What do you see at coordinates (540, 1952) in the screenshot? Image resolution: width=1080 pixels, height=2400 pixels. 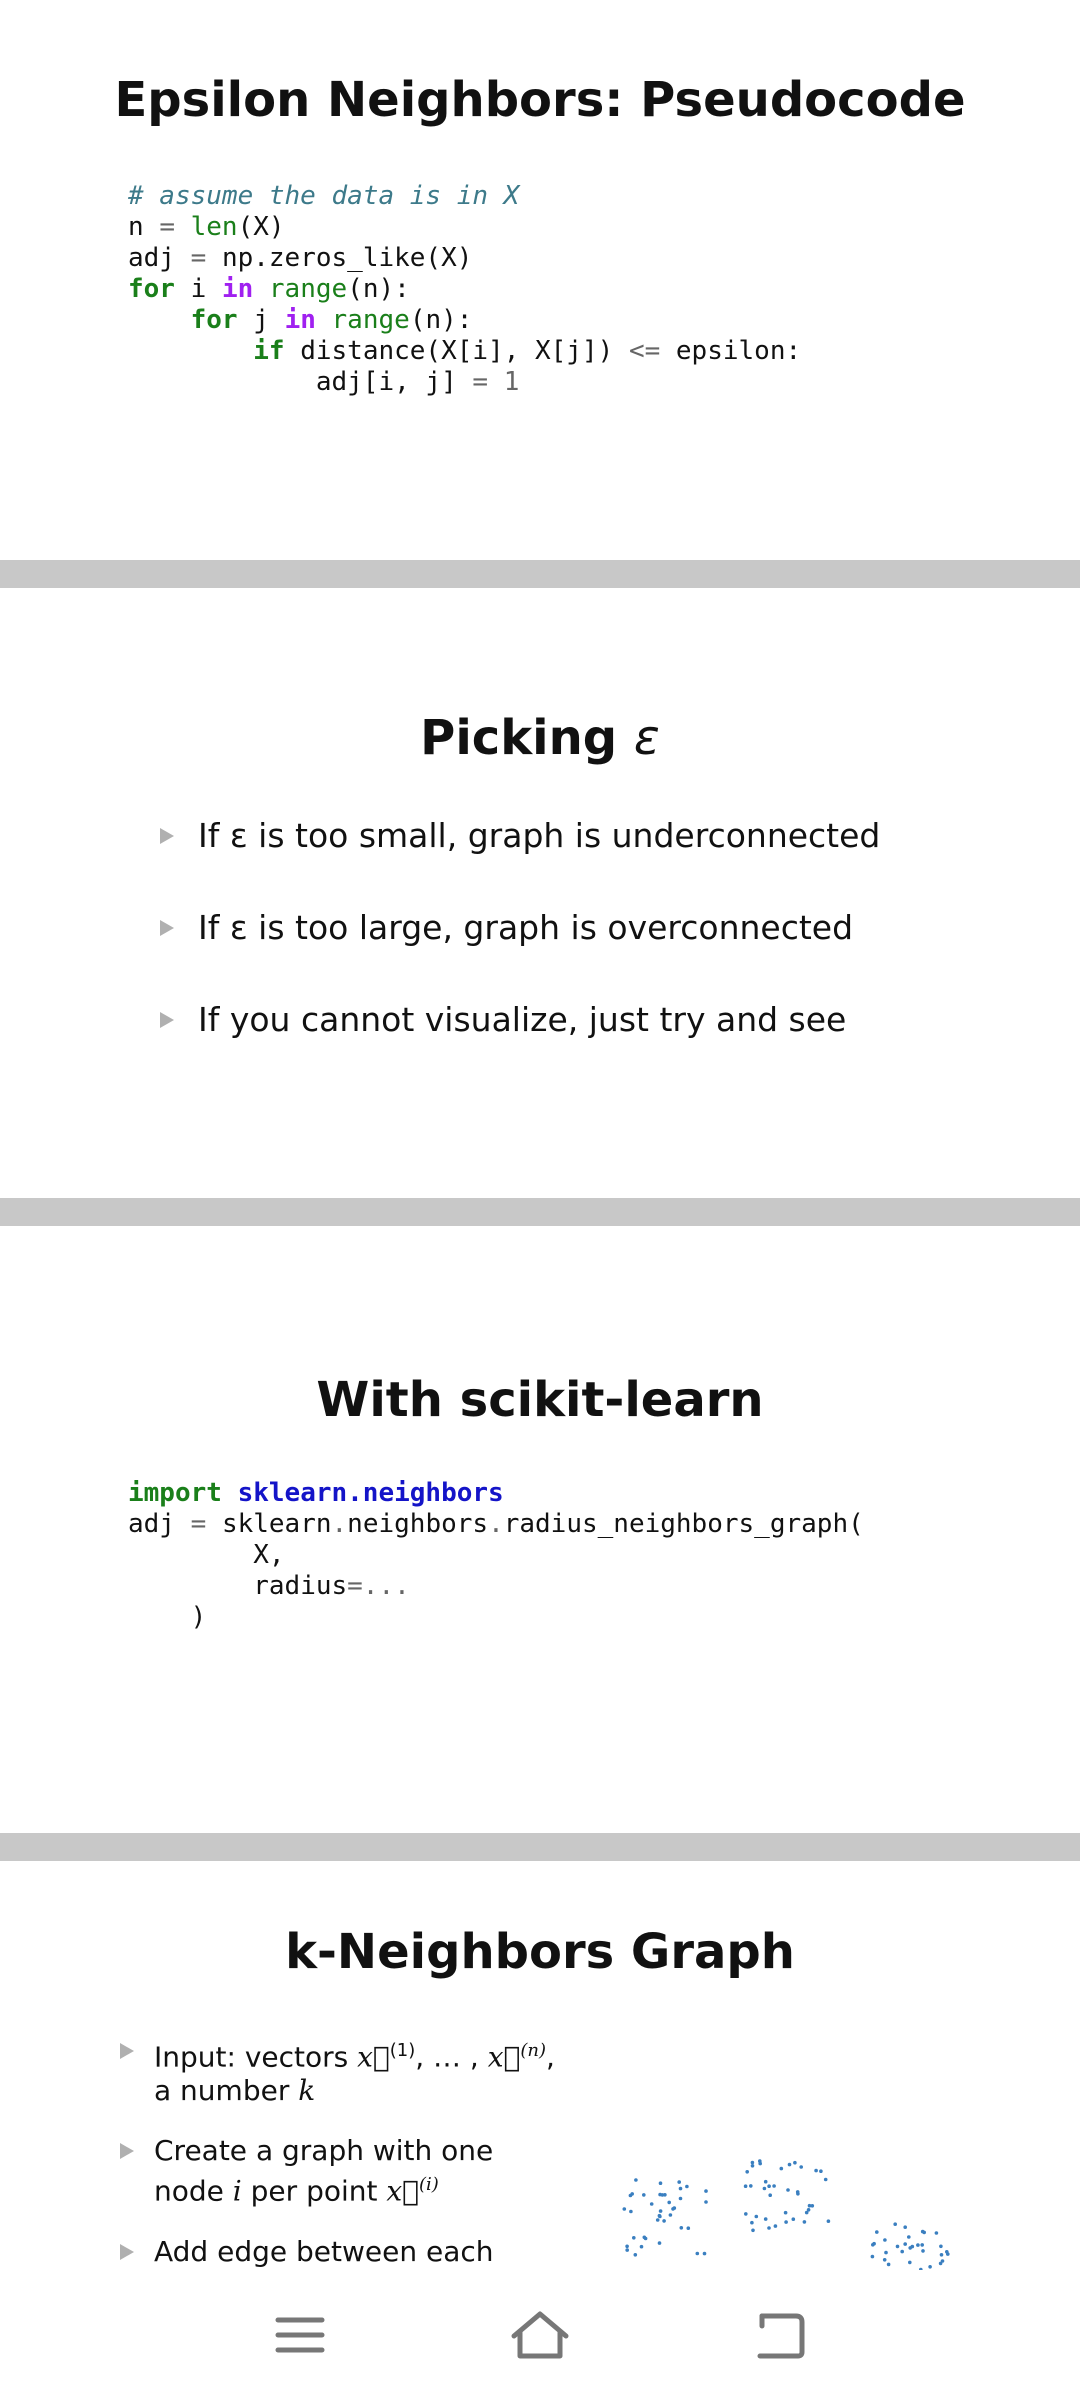 I see `slide-title: k-Neighbors Graph` at bounding box center [540, 1952].